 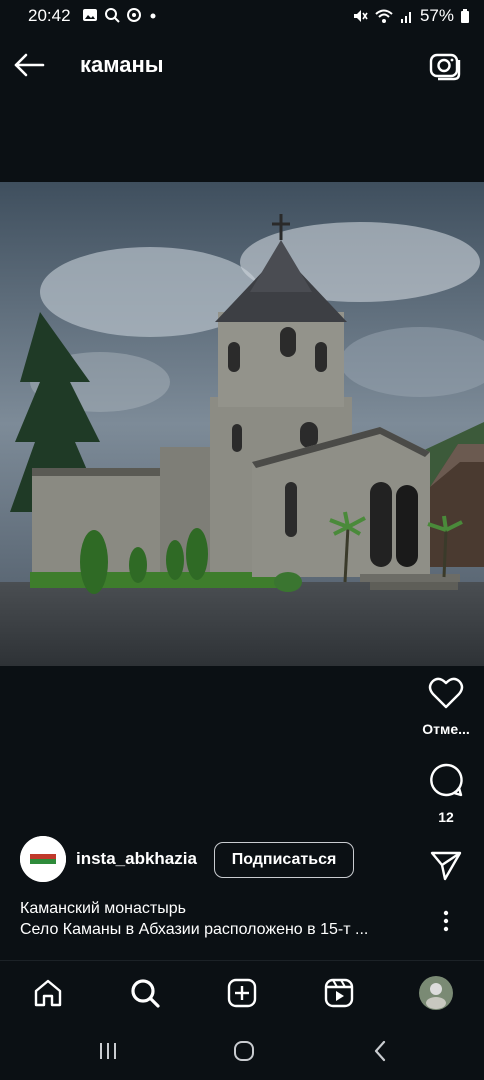 I want to click on nav-search, so click(x=145, y=993).